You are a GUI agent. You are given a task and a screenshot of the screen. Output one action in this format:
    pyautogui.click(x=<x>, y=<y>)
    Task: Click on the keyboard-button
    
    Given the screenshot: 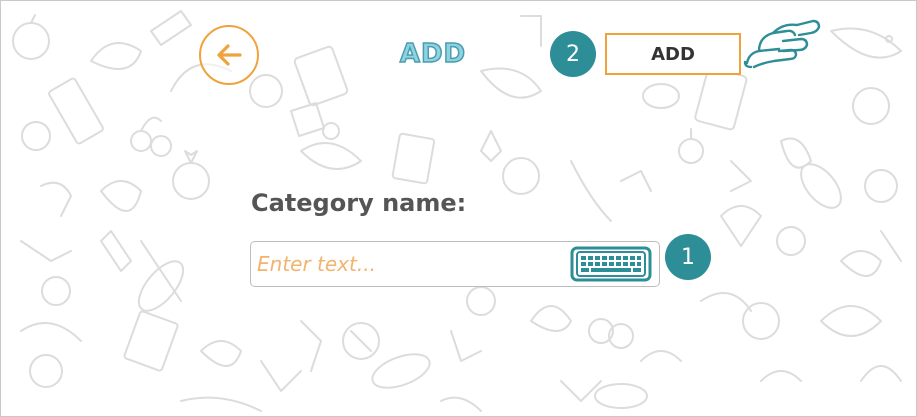 What is the action you would take?
    pyautogui.click(x=611, y=264)
    